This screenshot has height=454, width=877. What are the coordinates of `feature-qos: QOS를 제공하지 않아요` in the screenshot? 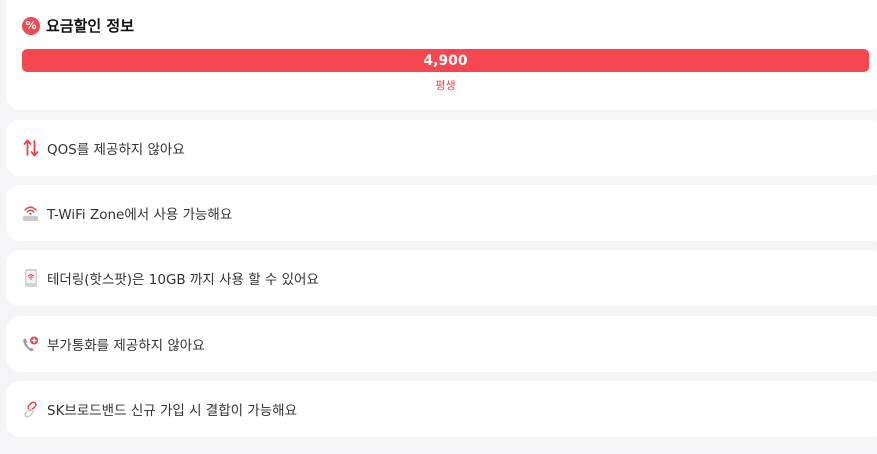 It's located at (441, 148).